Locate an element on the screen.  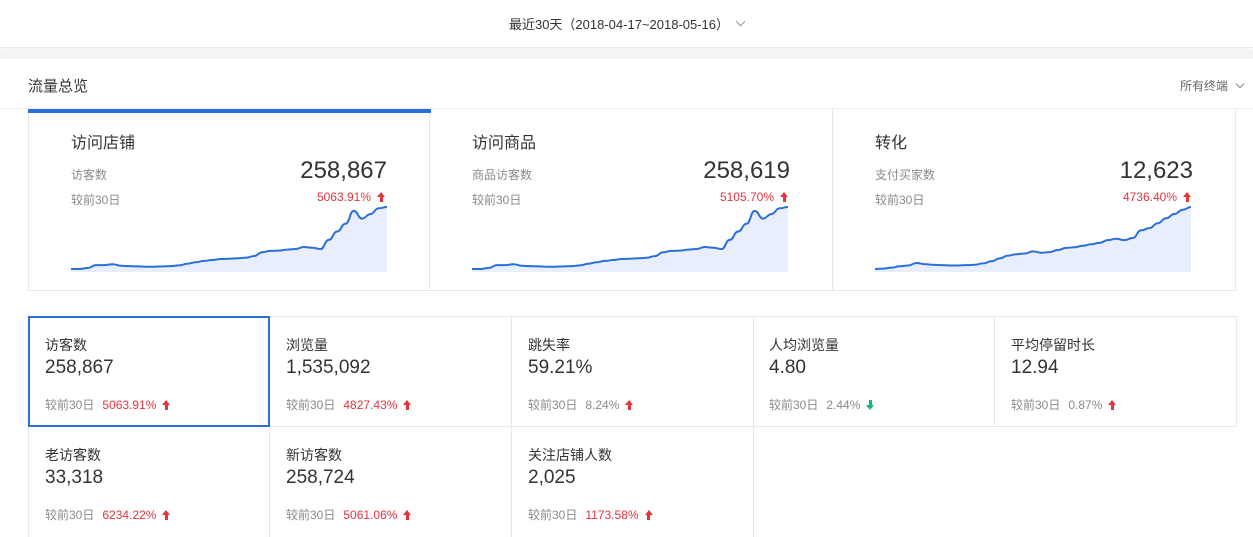
metric-compare: 较前30日 5061.06% is located at coordinates (349, 514).